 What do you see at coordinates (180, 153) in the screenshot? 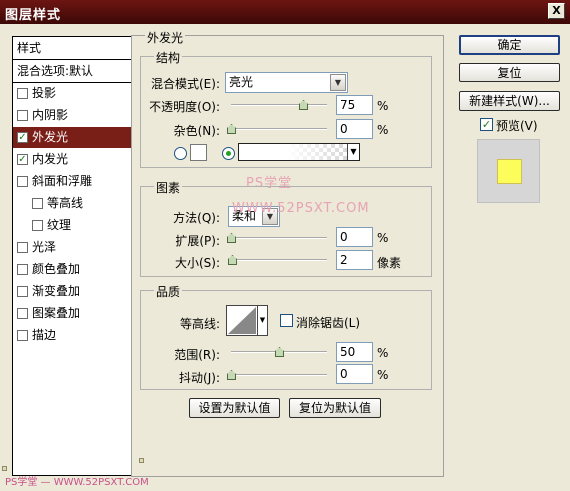
I see `color-radio` at bounding box center [180, 153].